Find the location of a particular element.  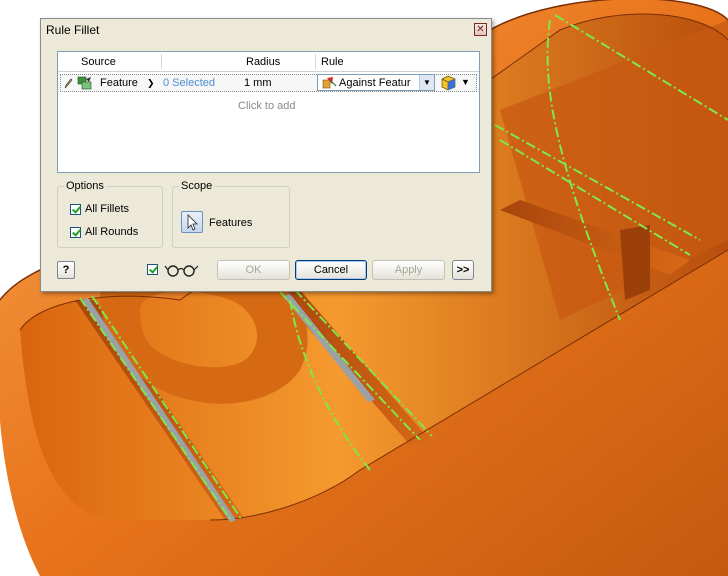

scope-group-label: Scope is located at coordinates (197, 186).